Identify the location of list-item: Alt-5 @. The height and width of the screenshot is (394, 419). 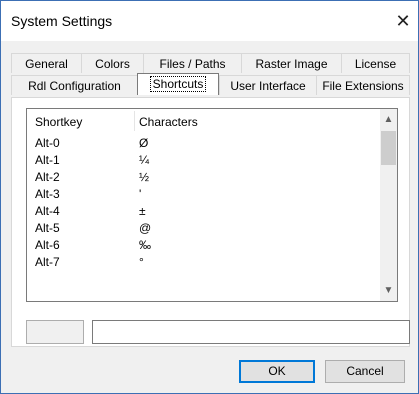
(204, 228).